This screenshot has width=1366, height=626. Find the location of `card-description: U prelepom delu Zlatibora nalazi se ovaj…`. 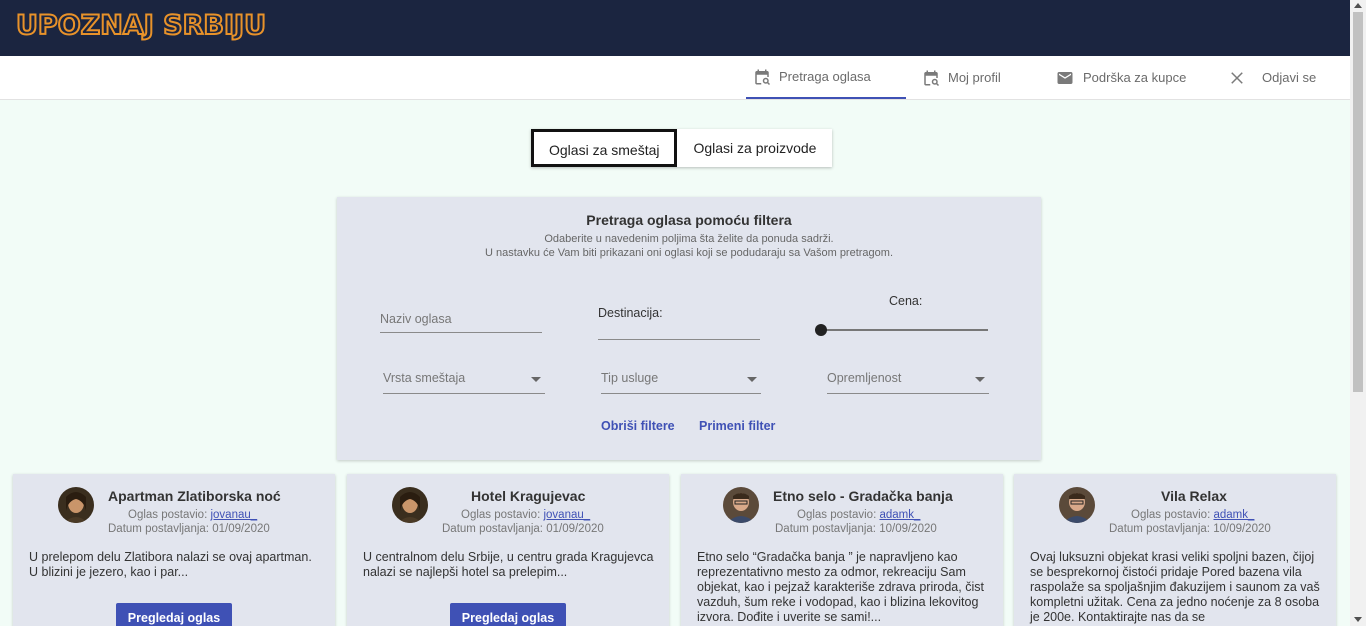

card-description: U prelepom delu Zlatibora nalazi se ovaj… is located at coordinates (170, 564).